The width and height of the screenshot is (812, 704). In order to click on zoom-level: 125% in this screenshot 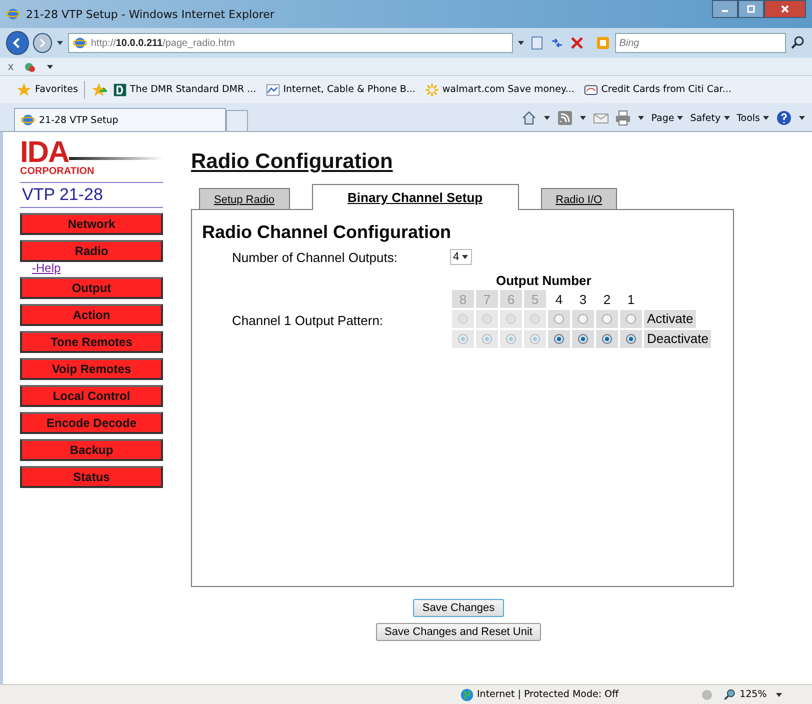, I will do `click(744, 695)`.